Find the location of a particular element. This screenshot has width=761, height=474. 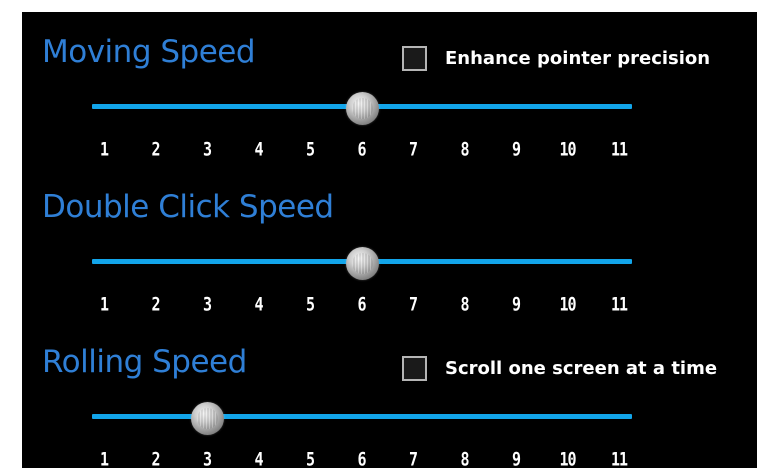

scroll-one-screen-checkbox: Scroll one screen at a time is located at coordinates (559, 368).